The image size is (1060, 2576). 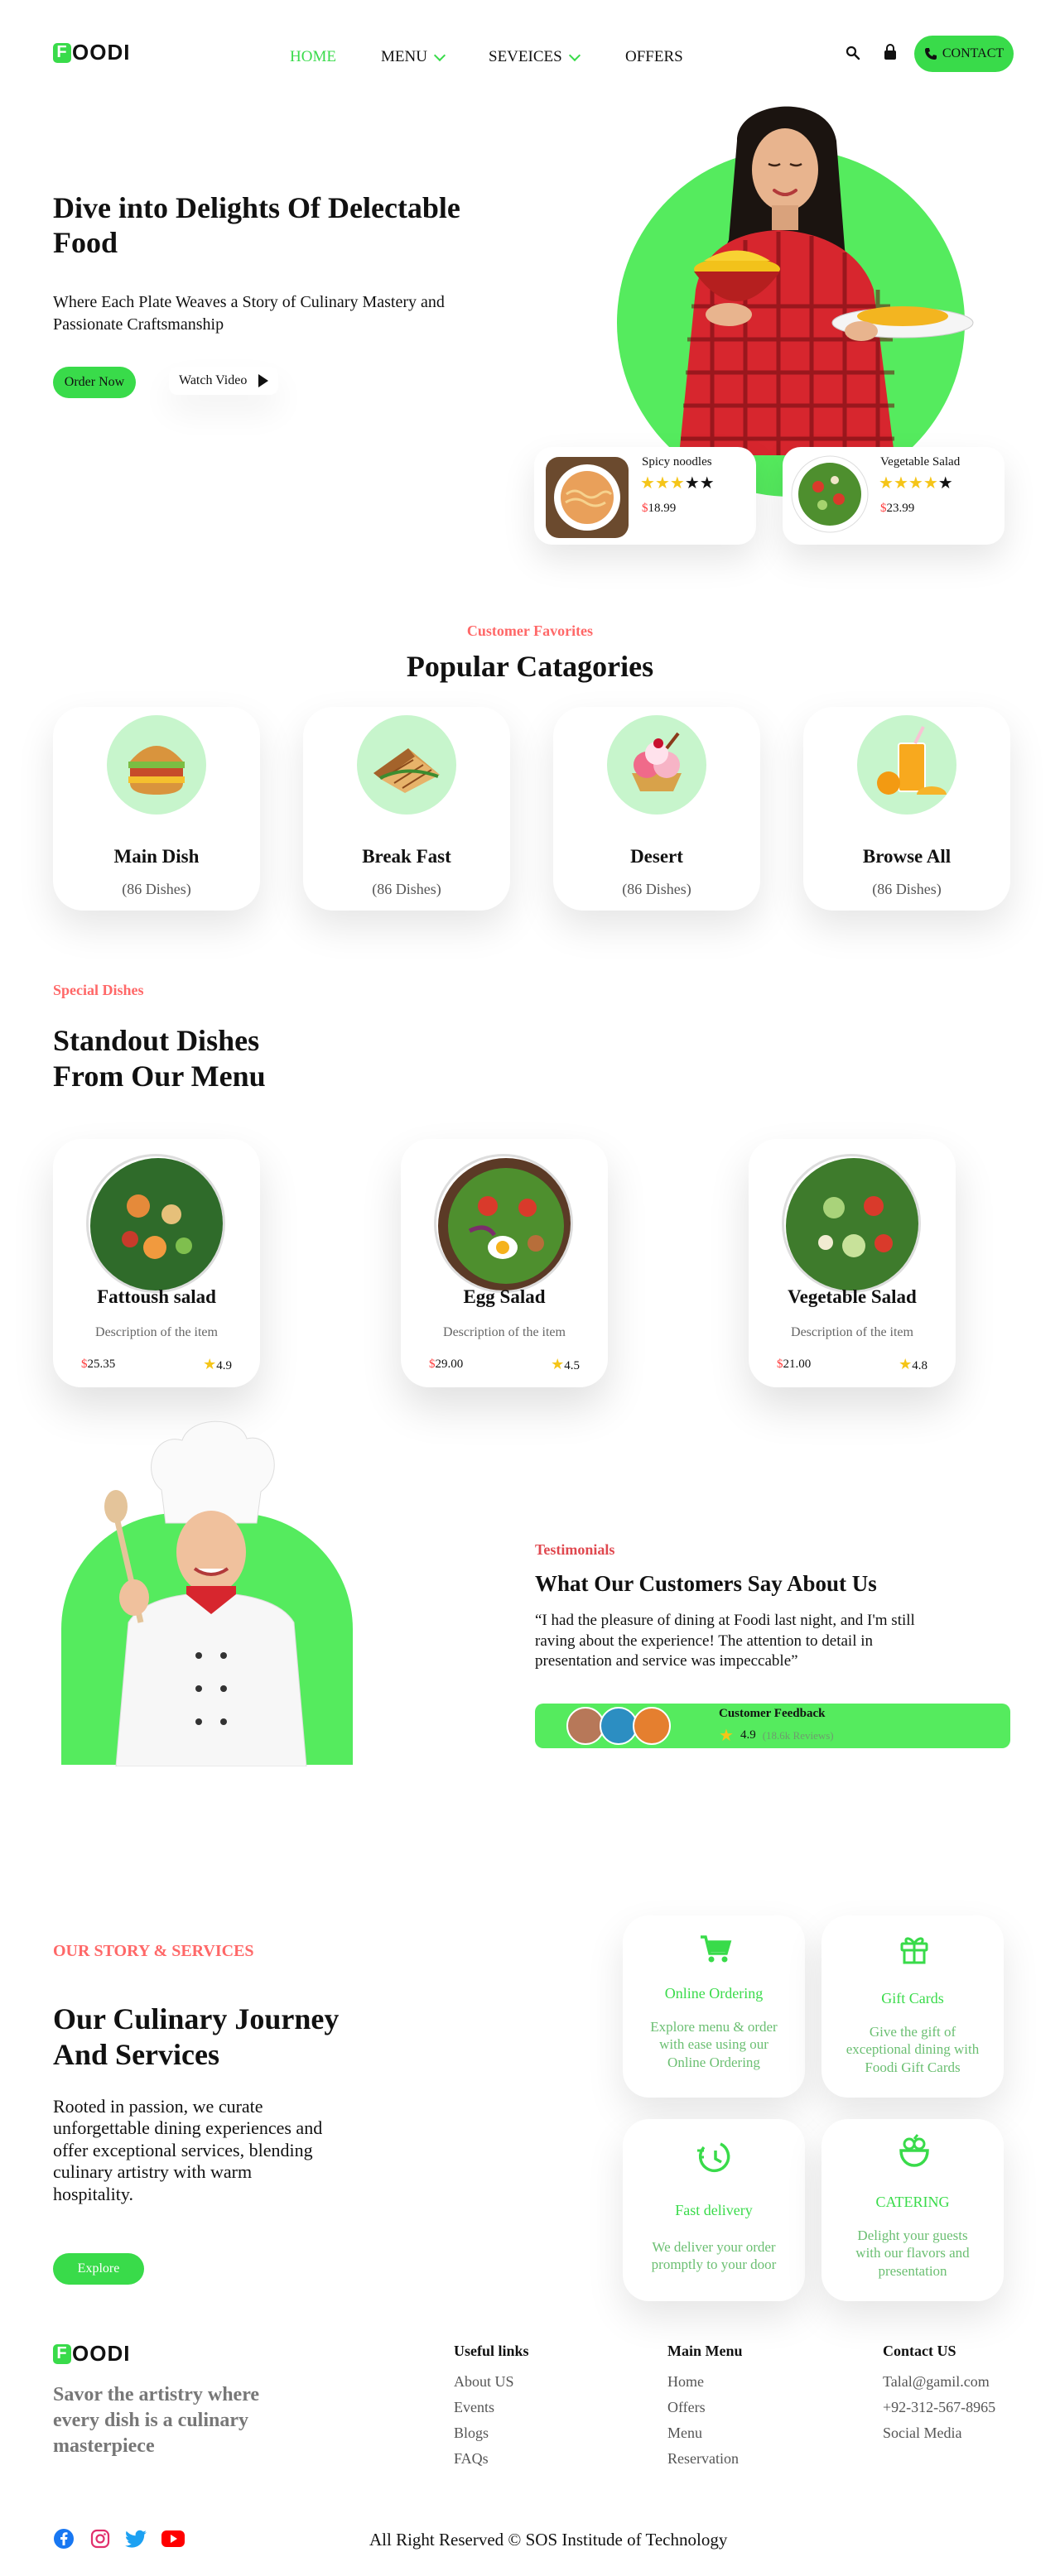 What do you see at coordinates (706, 1583) in the screenshot?
I see `testimonials-heading: What Our Customers Say About Us` at bounding box center [706, 1583].